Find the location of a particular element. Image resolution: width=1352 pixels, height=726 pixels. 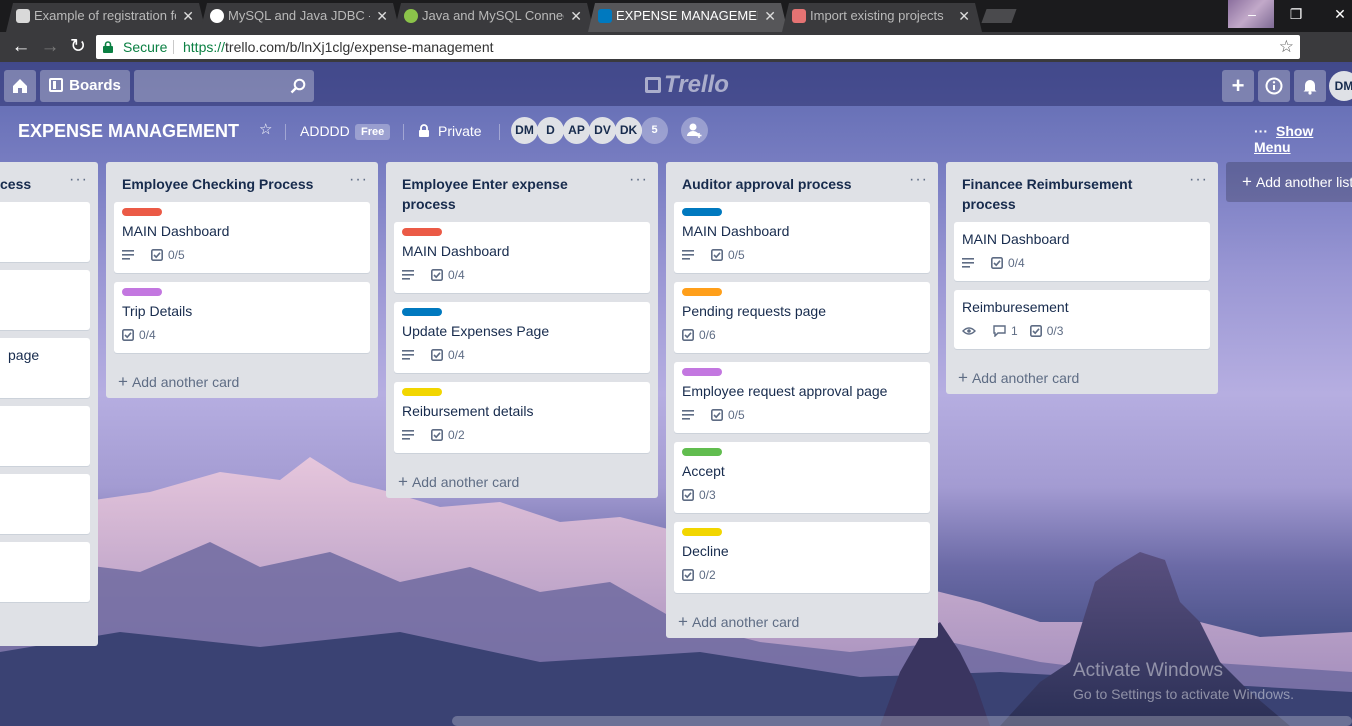

home-button is located at coordinates (20, 86).